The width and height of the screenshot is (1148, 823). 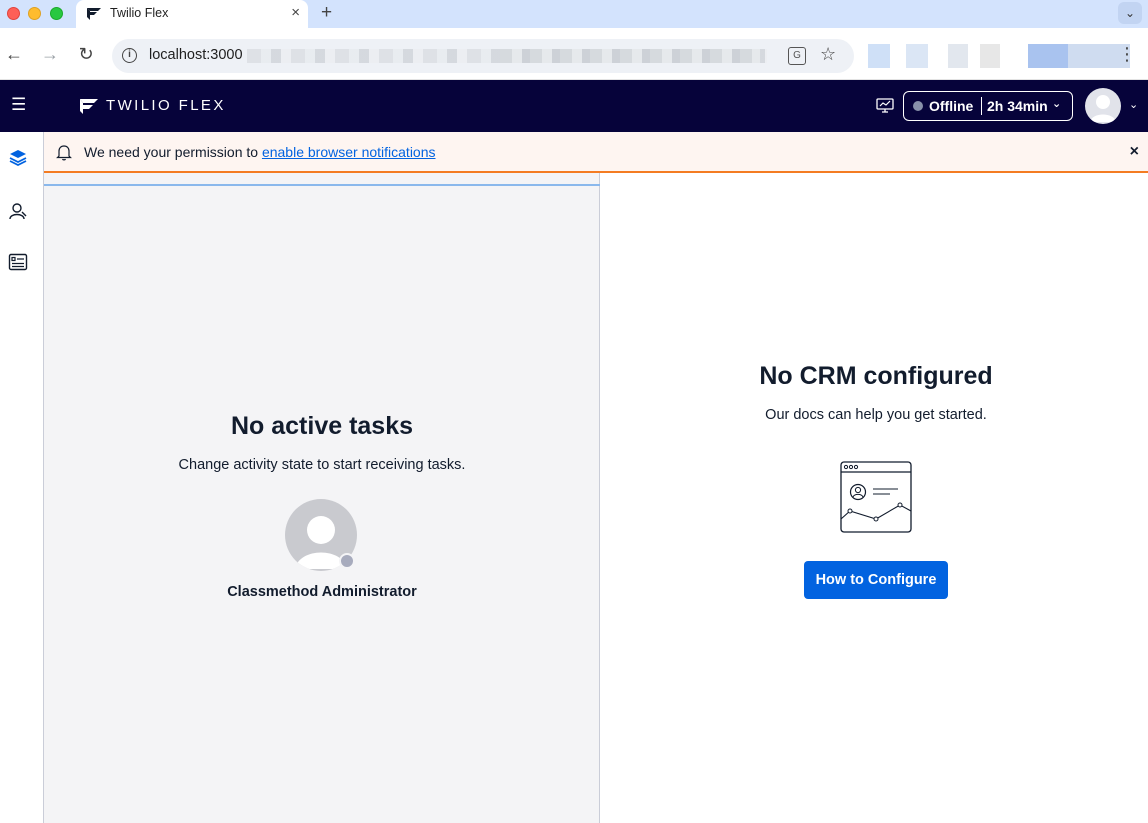 I want to click on window-maximize-button, so click(x=56, y=13).